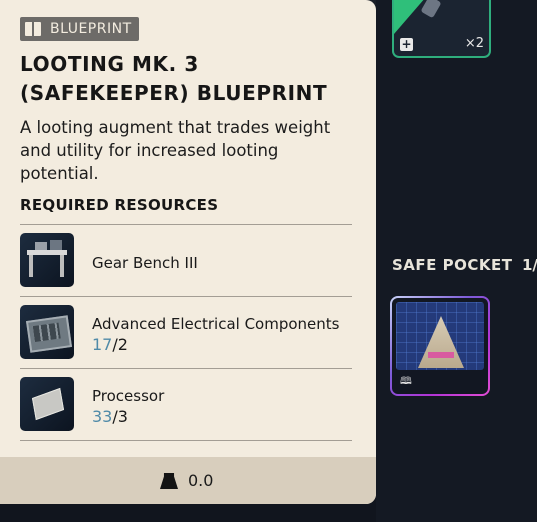  Describe the element at coordinates (47, 260) in the screenshot. I see `gear-bench-icon` at that location.